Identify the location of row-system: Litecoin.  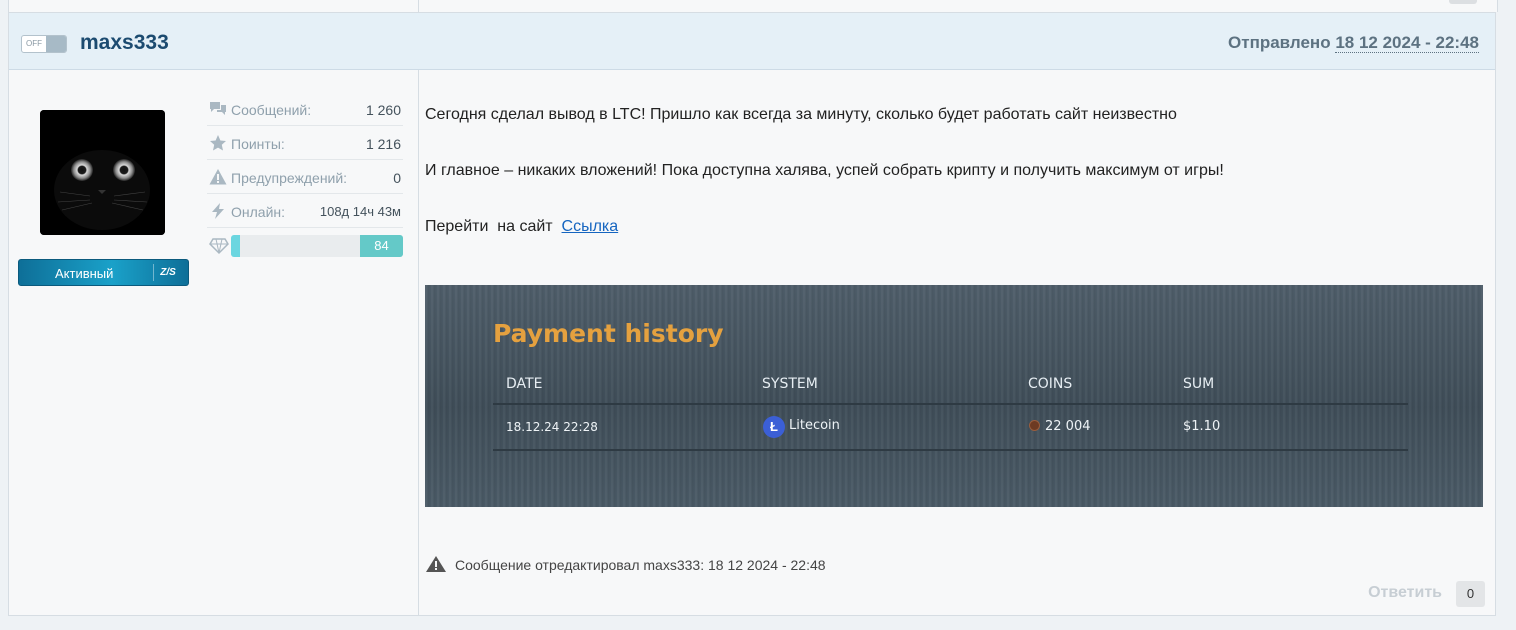
(814, 425).